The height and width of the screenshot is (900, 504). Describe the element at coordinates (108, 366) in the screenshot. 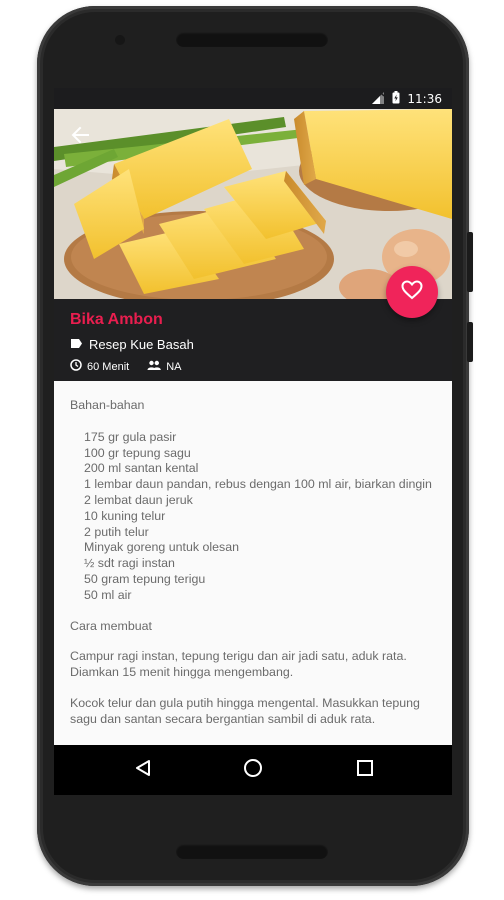

I see `duration-label: 60 Menit` at that location.